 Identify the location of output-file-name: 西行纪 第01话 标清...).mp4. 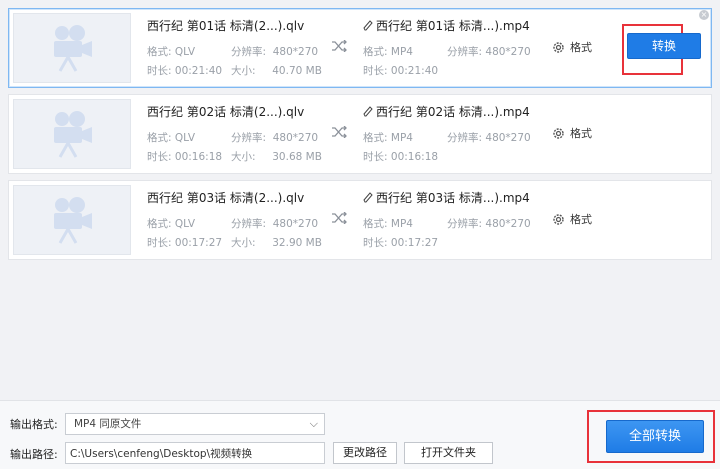
(446, 25).